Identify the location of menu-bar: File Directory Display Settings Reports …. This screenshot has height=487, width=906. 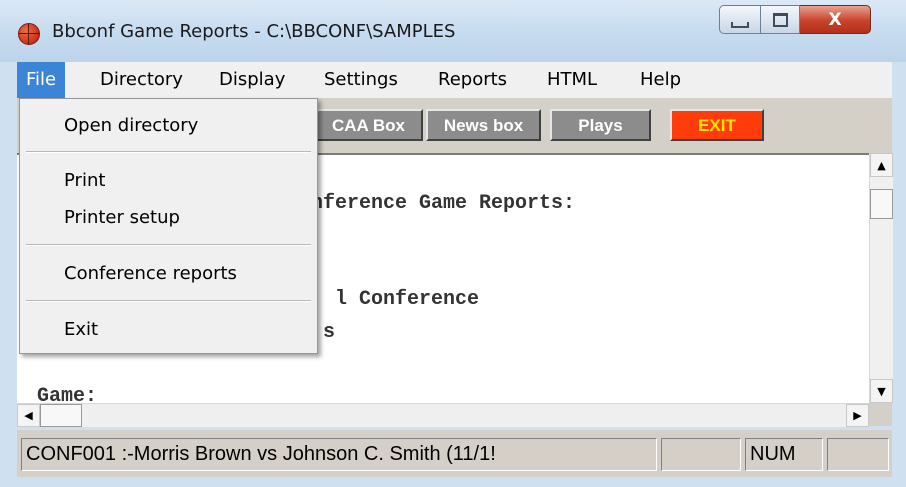
(454, 80).